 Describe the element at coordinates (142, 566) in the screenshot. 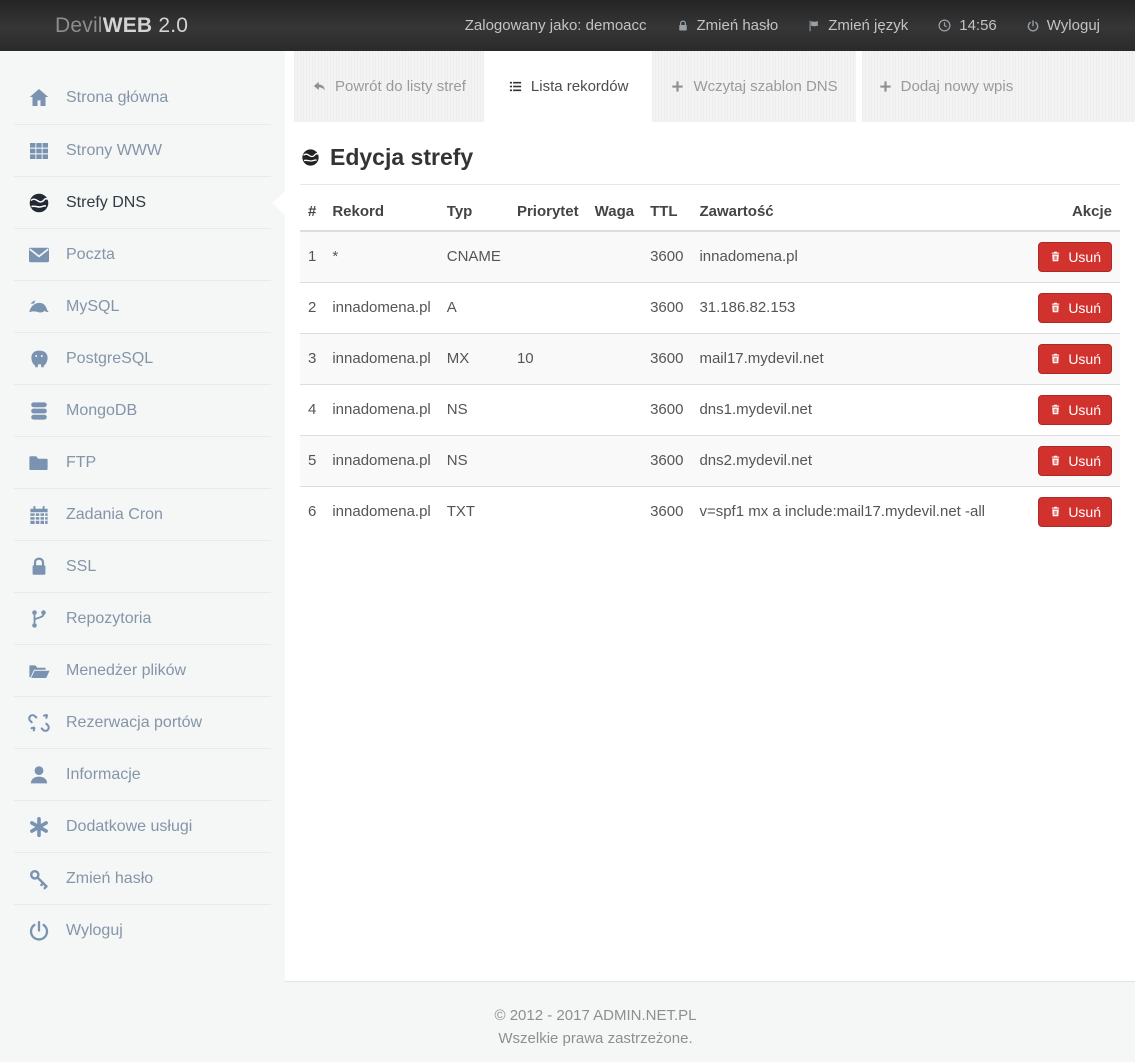

I see `sidebar-item-ssl: SSL` at that location.